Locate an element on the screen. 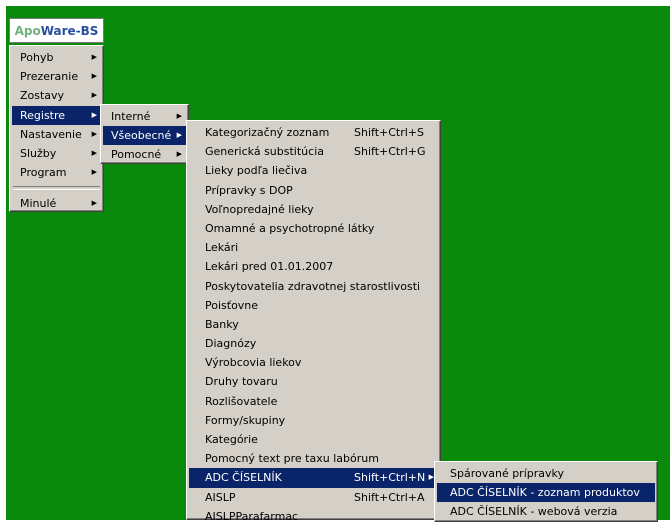 Image resolution: width=670 pixels, height=526 pixels. menu-item-sluzby: Služby ▶ is located at coordinates (56, 153).